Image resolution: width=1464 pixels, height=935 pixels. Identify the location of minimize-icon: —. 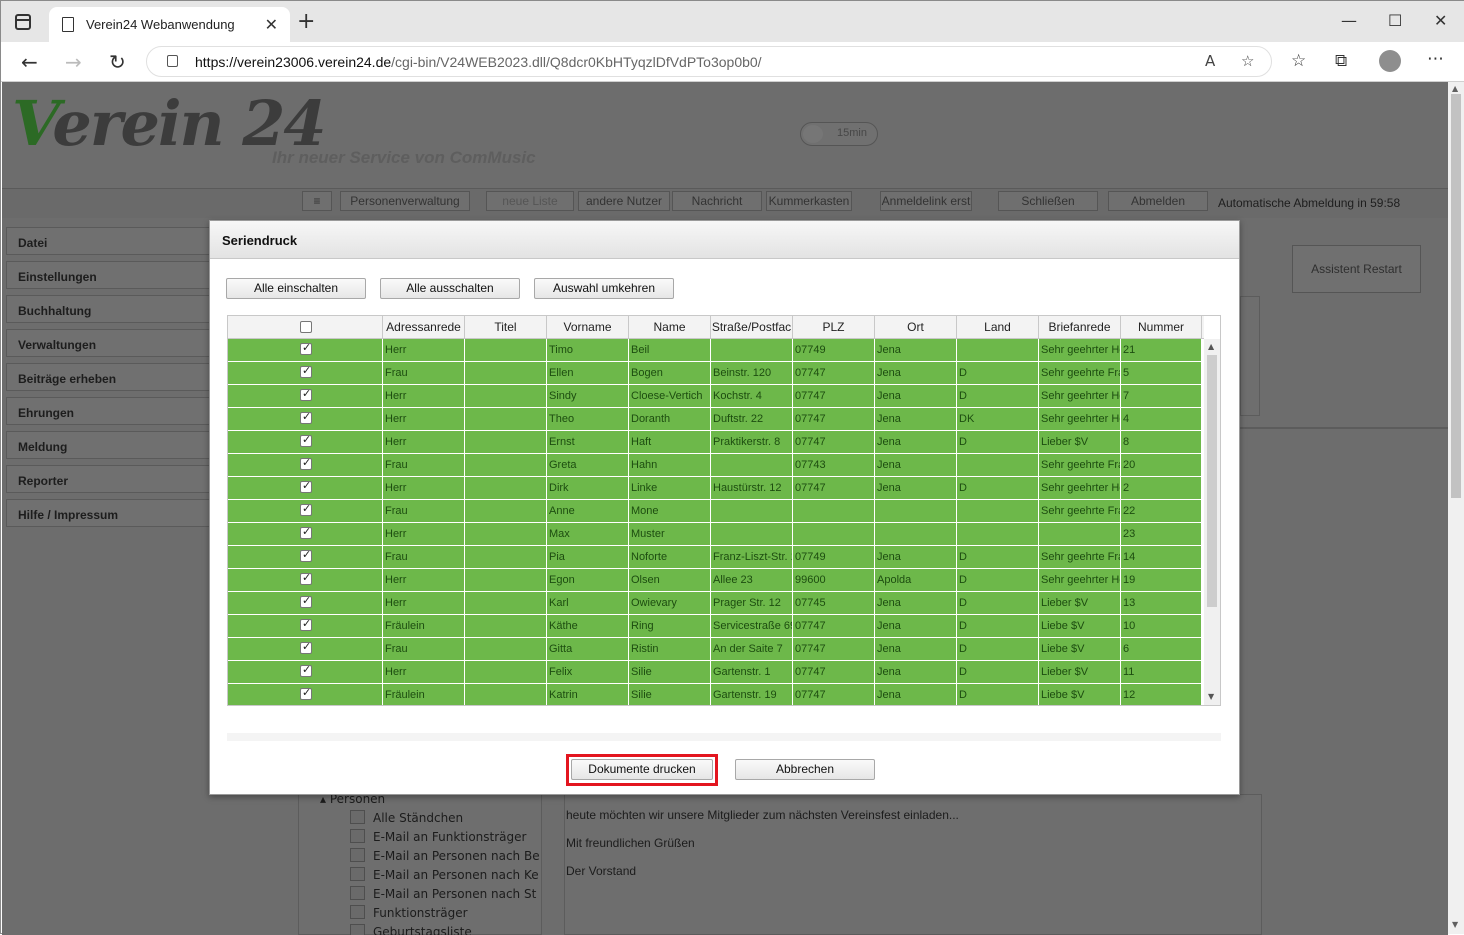
(1349, 20).